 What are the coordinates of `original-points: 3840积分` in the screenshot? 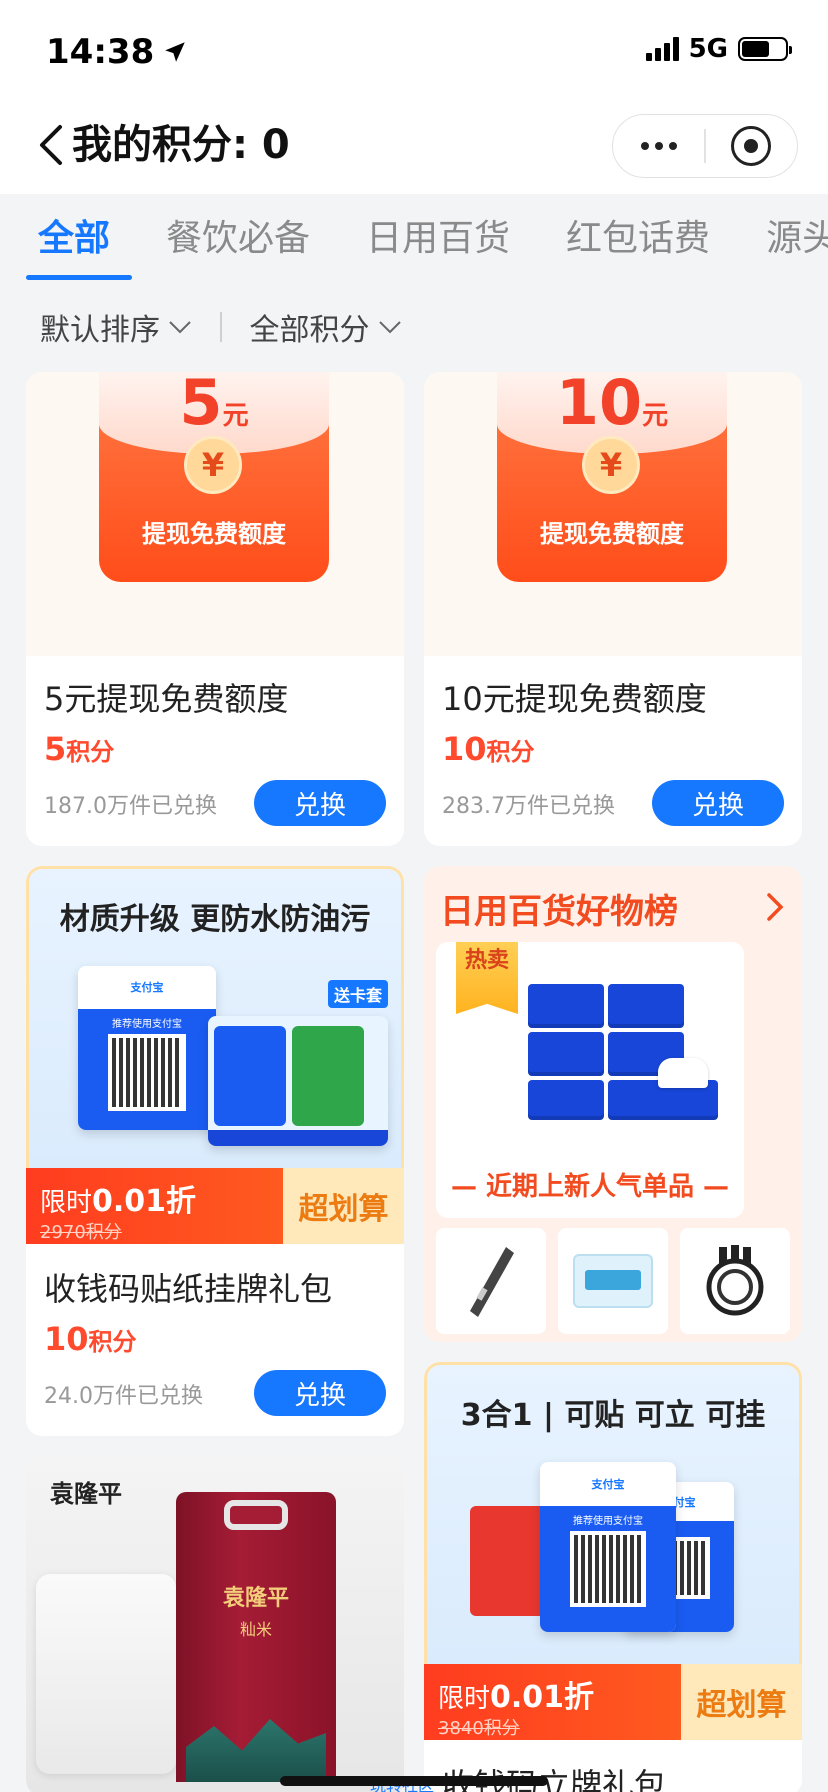 It's located at (479, 1728).